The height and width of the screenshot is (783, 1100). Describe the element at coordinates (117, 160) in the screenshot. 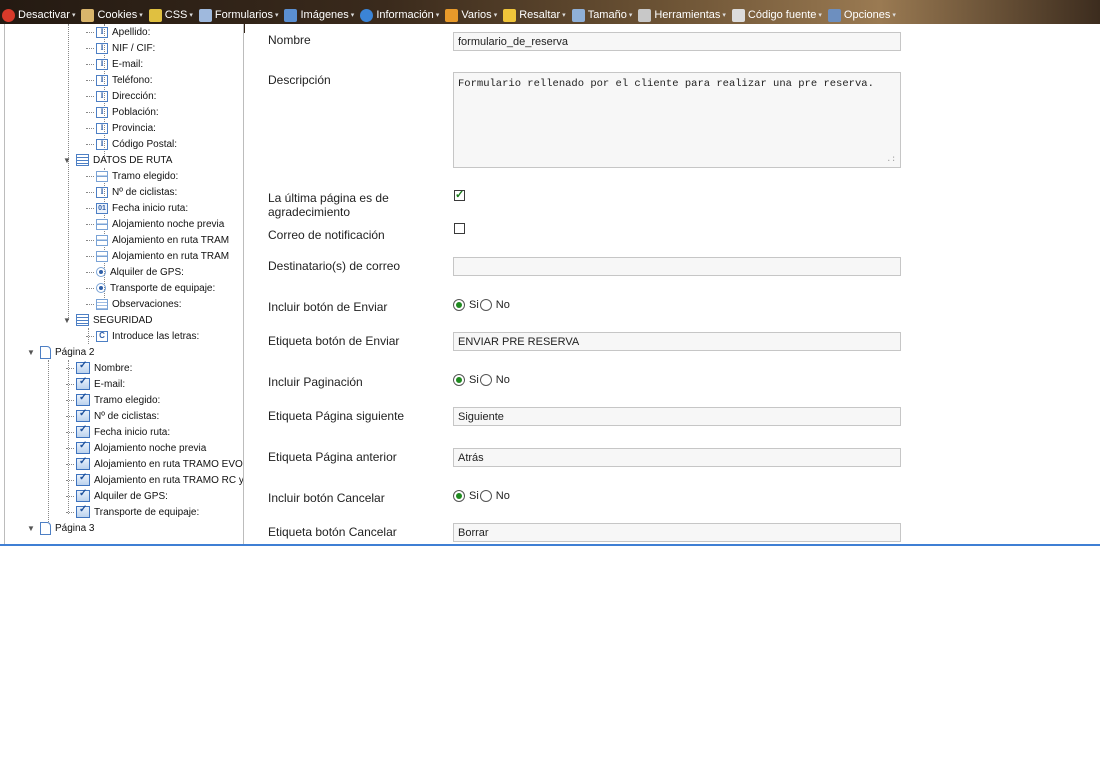

I see `tree-node: ▼ DATOS DE RUTA` at that location.